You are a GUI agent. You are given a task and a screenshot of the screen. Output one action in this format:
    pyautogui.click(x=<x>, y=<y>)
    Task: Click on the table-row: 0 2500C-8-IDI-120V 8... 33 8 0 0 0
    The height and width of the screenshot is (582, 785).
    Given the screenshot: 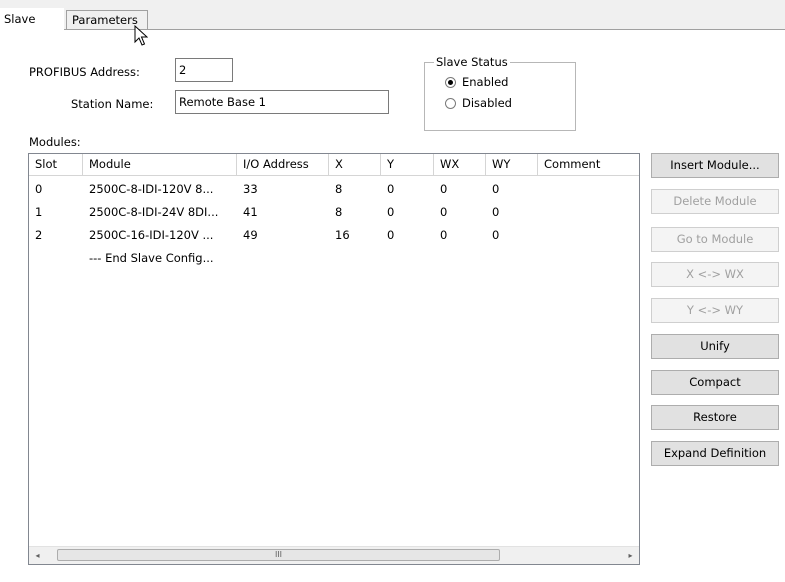 What is the action you would take?
    pyautogui.click(x=334, y=189)
    